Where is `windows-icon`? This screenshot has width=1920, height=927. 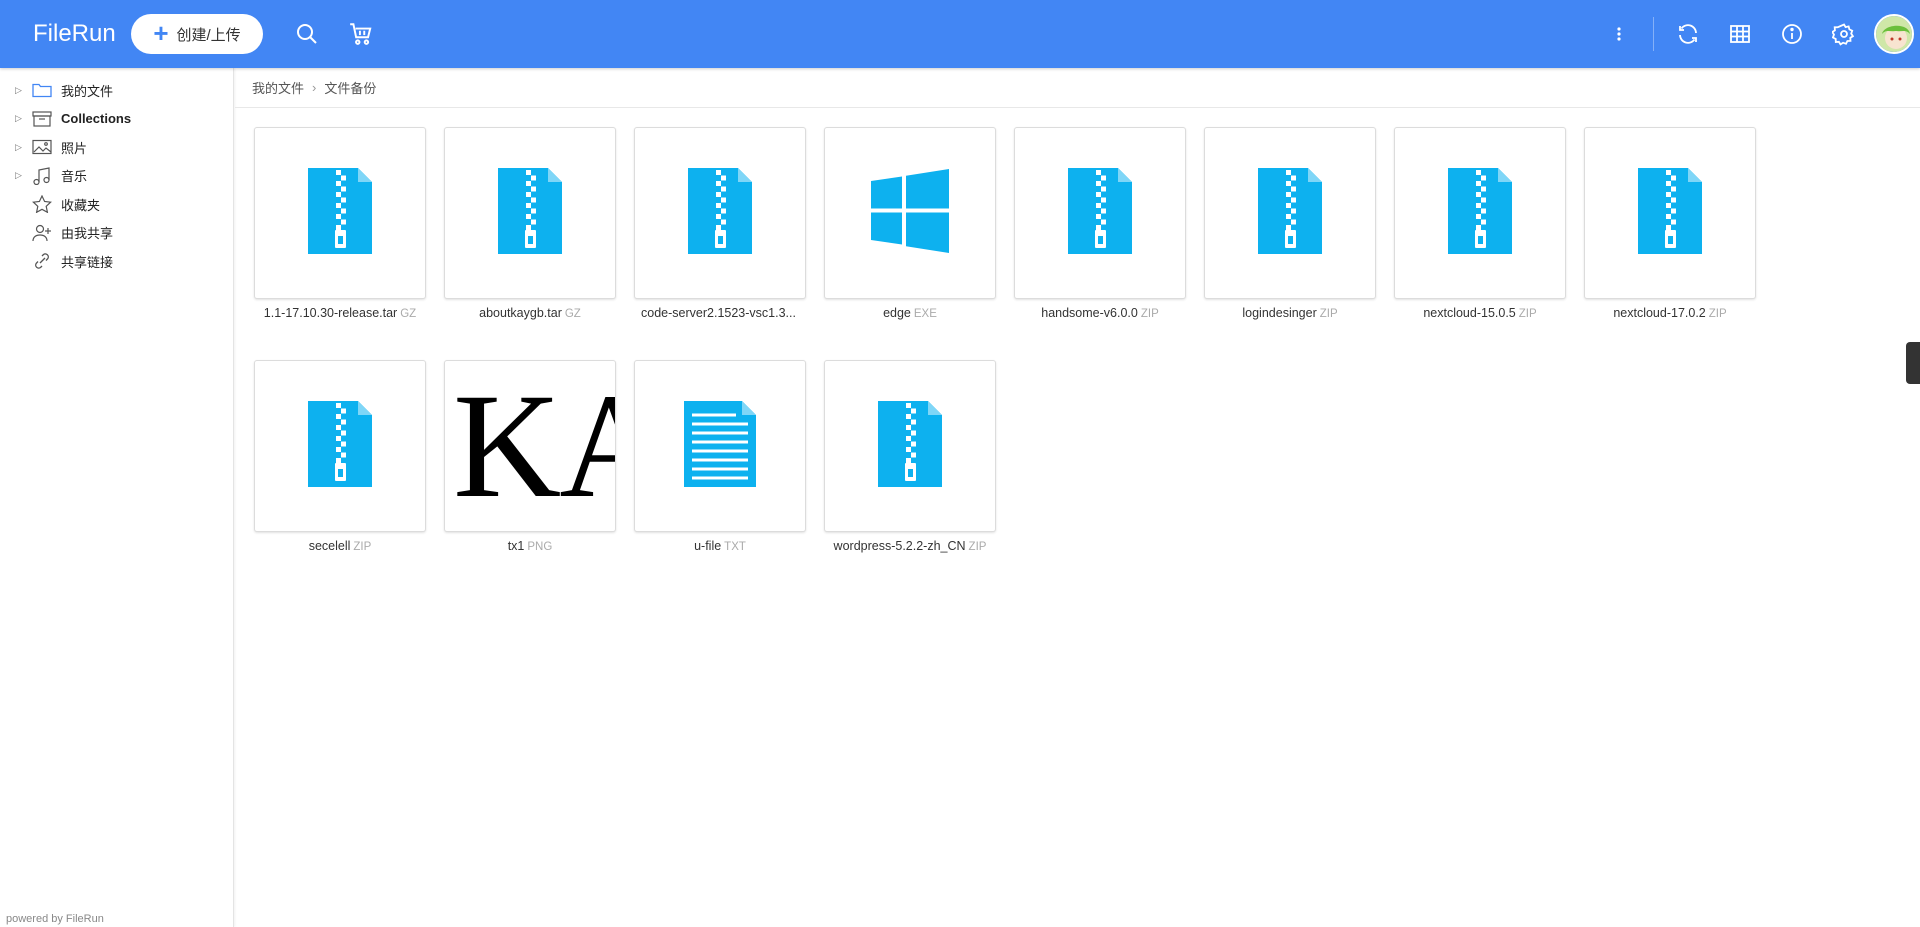 windows-icon is located at coordinates (910, 213).